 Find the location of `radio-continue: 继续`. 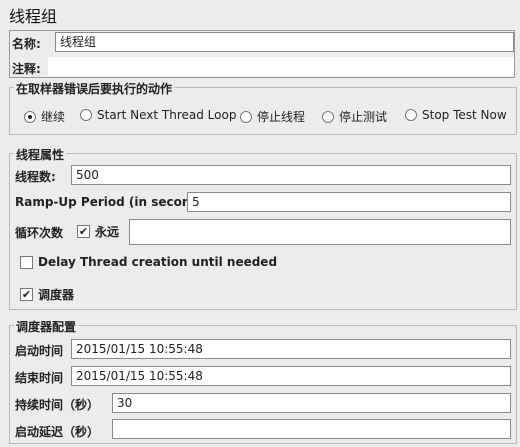

radio-continue: 继续 is located at coordinates (44, 116).